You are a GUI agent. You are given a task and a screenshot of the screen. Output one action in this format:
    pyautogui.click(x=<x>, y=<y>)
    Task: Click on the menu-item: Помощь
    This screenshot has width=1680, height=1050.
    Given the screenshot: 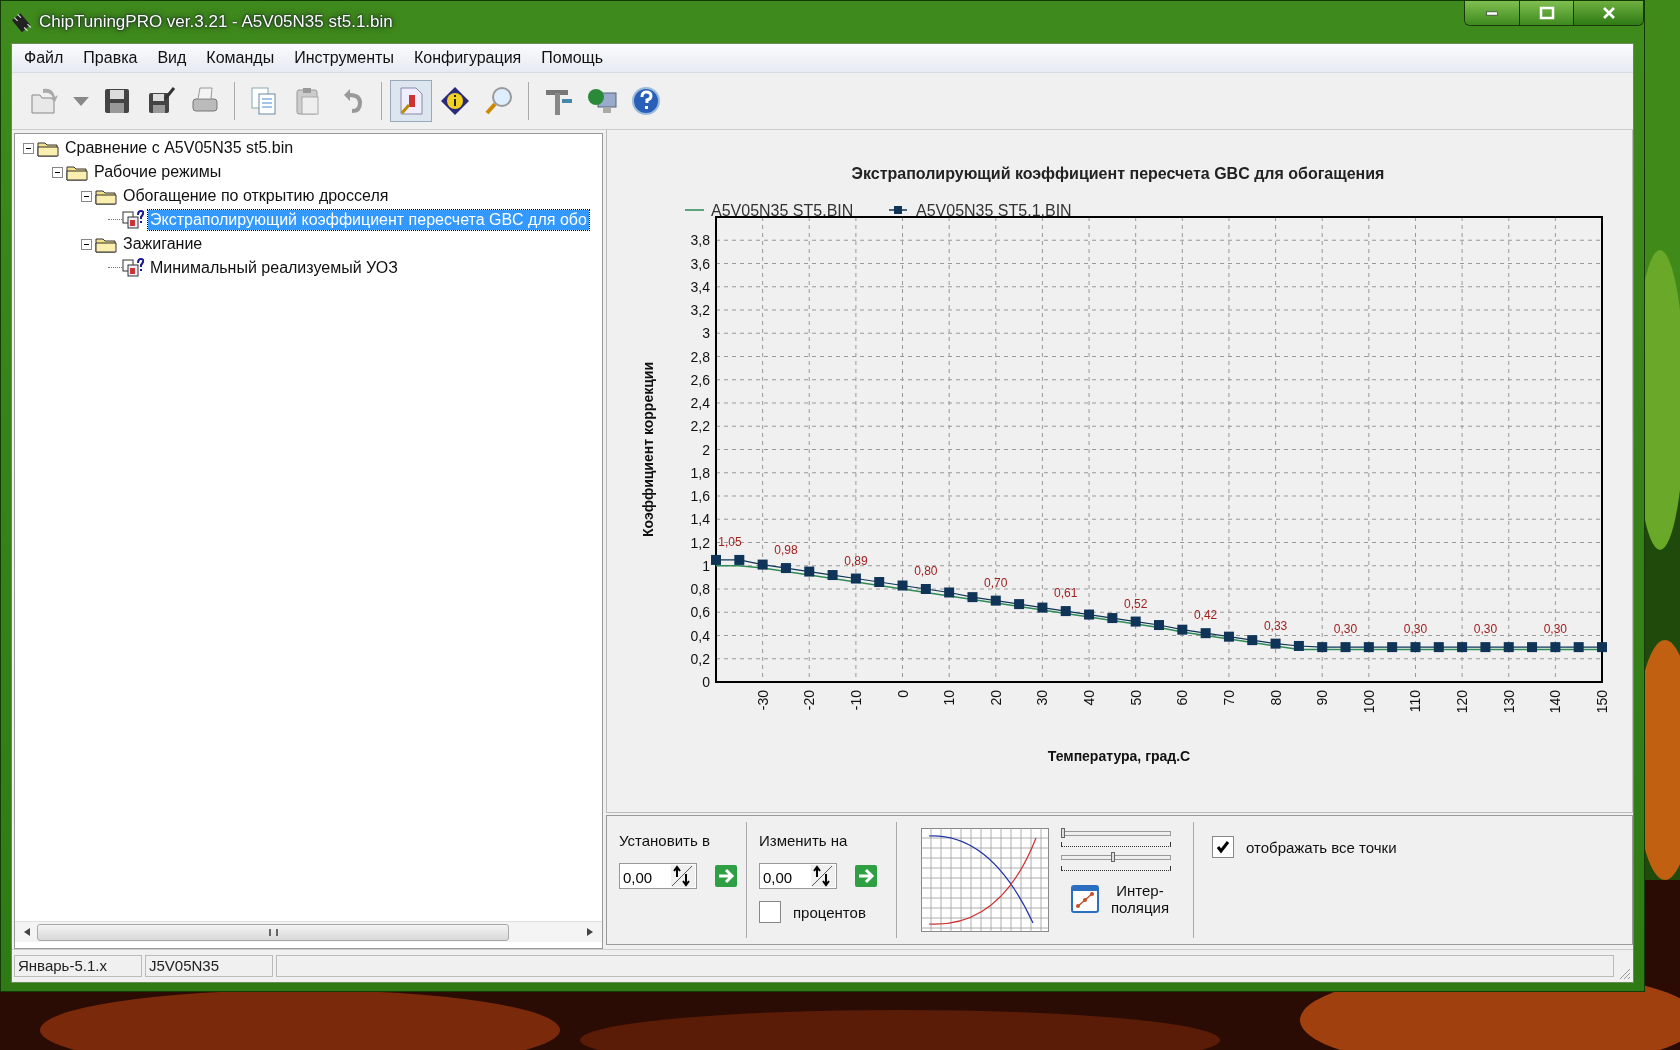 What is the action you would take?
    pyautogui.click(x=572, y=58)
    